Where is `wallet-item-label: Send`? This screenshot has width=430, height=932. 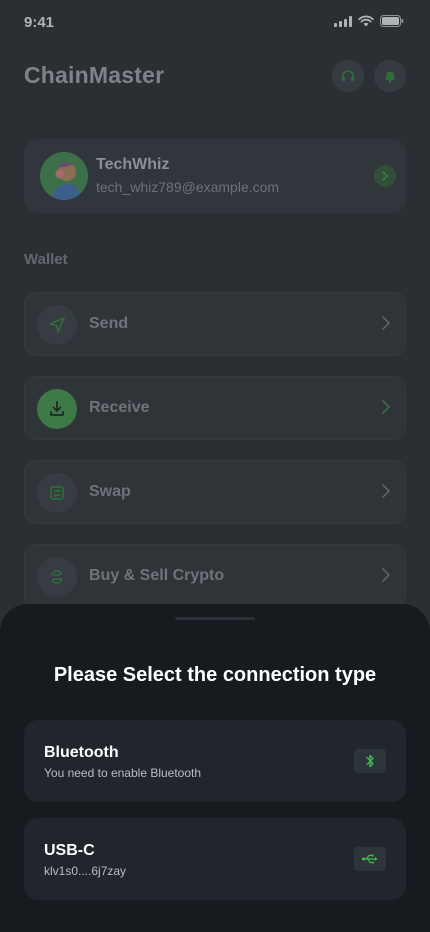
wallet-item-label: Send is located at coordinates (109, 323).